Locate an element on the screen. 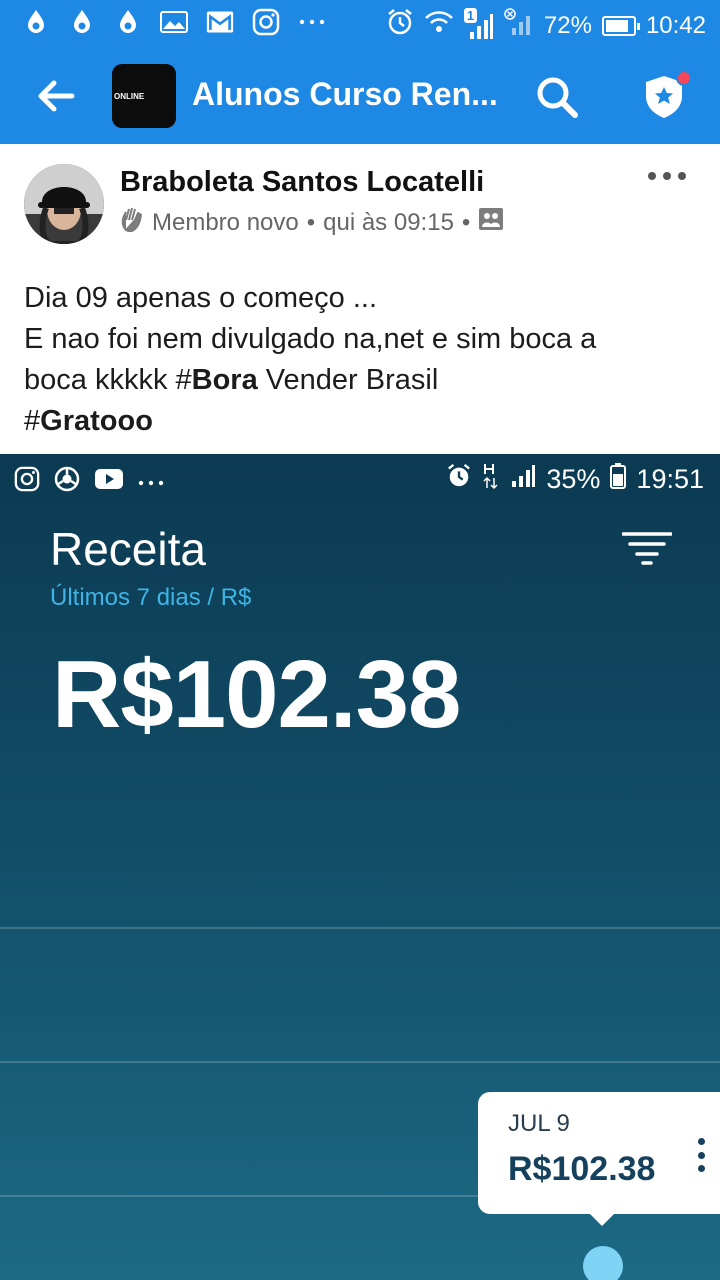  embedded-status-right: 35% 19:51 is located at coordinates (575, 479).